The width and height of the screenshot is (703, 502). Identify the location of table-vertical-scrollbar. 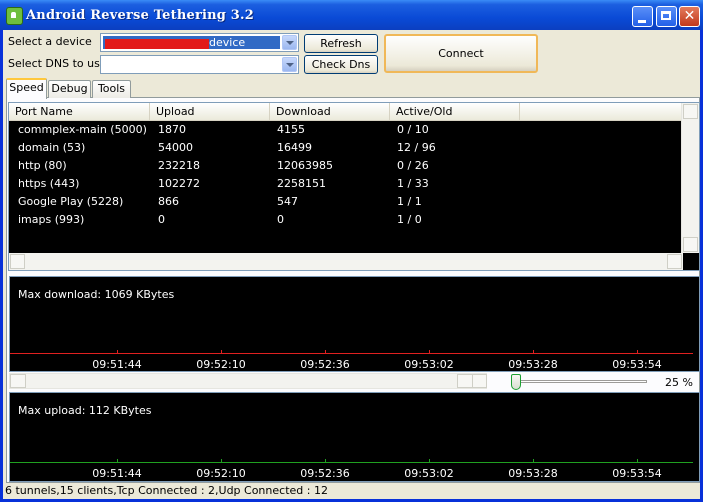
(690, 178).